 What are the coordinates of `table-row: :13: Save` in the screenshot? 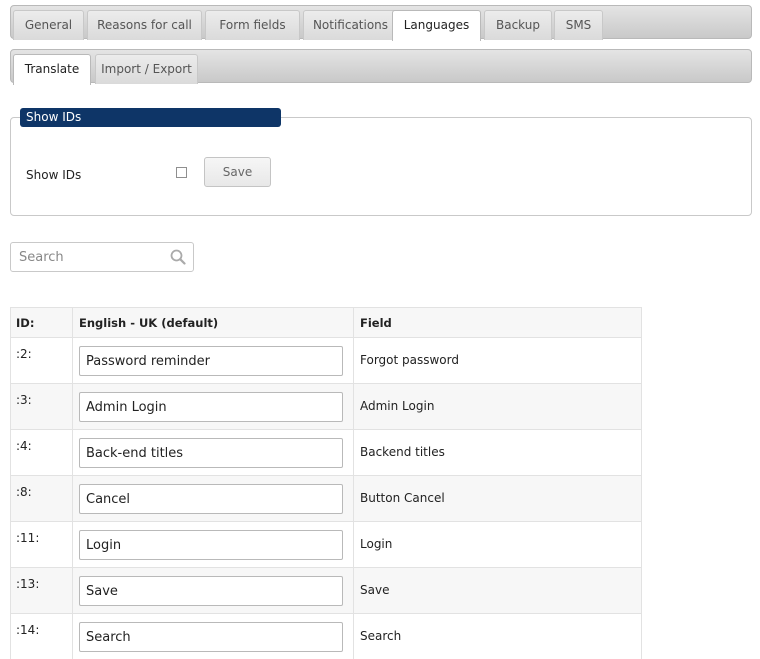 It's located at (326, 590).